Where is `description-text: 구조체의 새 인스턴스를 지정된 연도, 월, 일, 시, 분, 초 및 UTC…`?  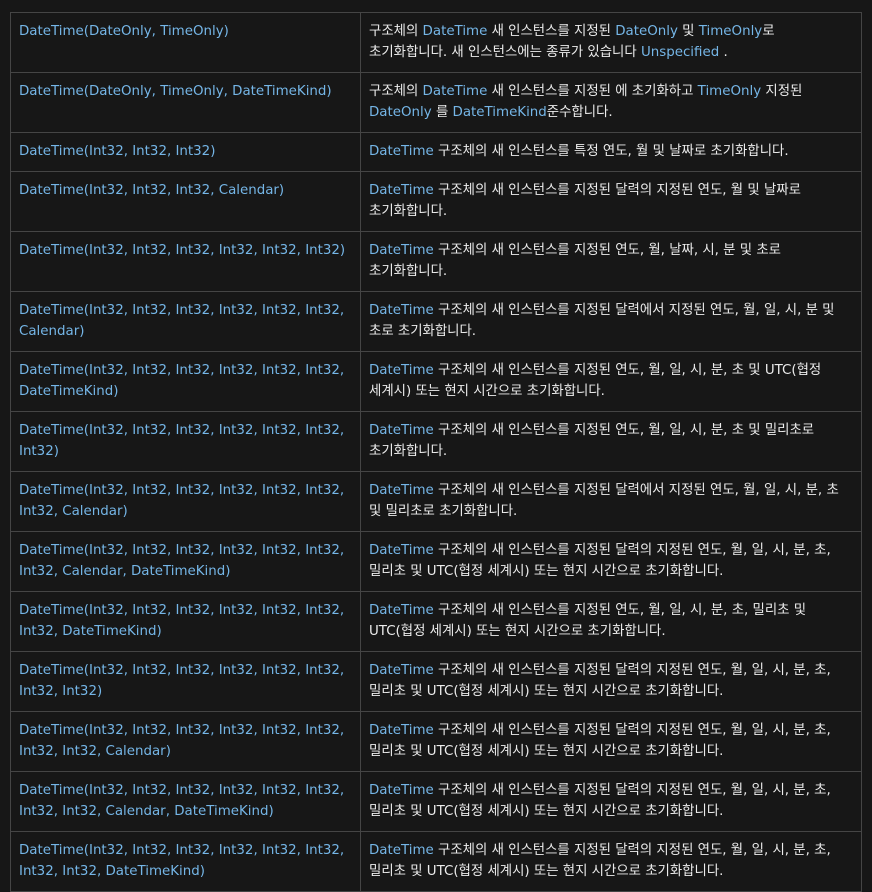 description-text: 구조체의 새 인스턴스를 지정된 연도, 월, 일, 시, 분, 초 및 UTC… is located at coordinates (595, 381).